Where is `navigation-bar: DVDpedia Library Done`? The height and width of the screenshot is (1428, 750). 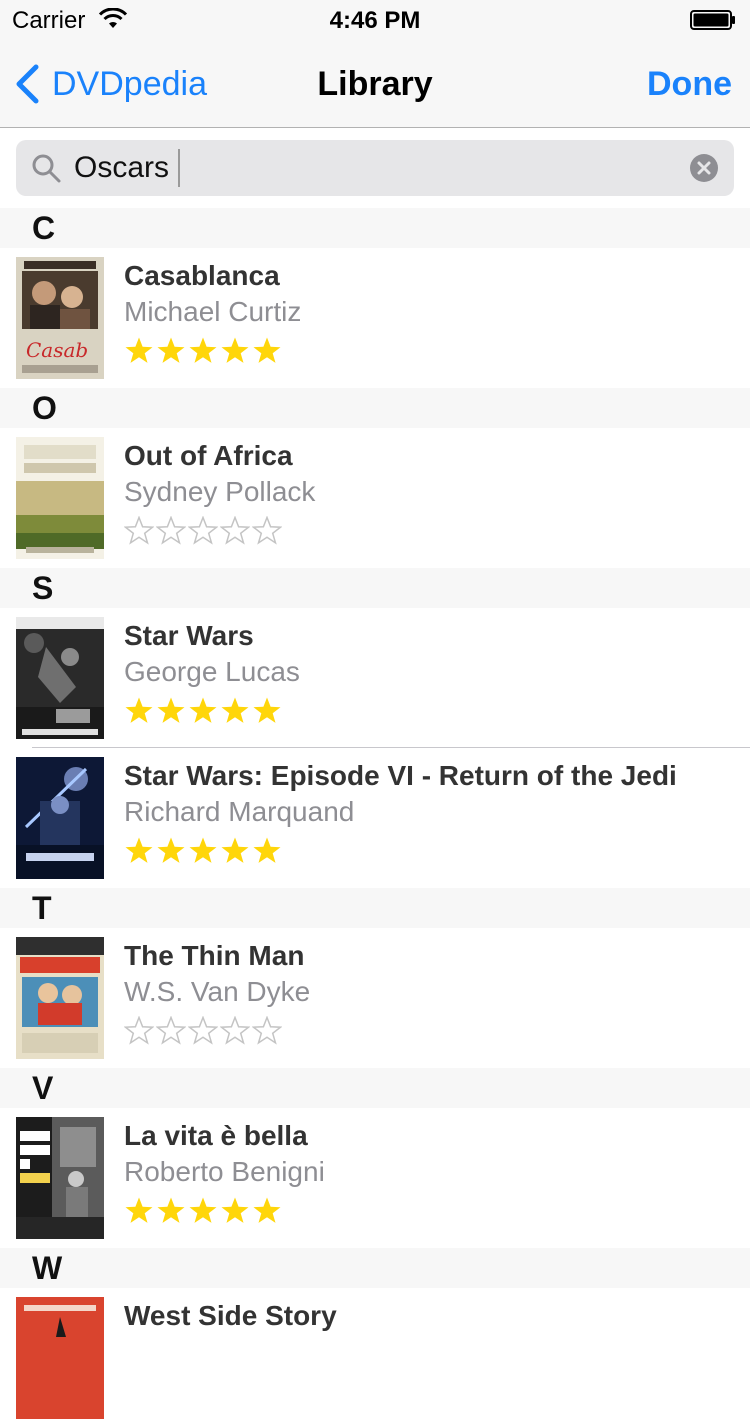
navigation-bar: DVDpedia Library Done is located at coordinates (375, 84).